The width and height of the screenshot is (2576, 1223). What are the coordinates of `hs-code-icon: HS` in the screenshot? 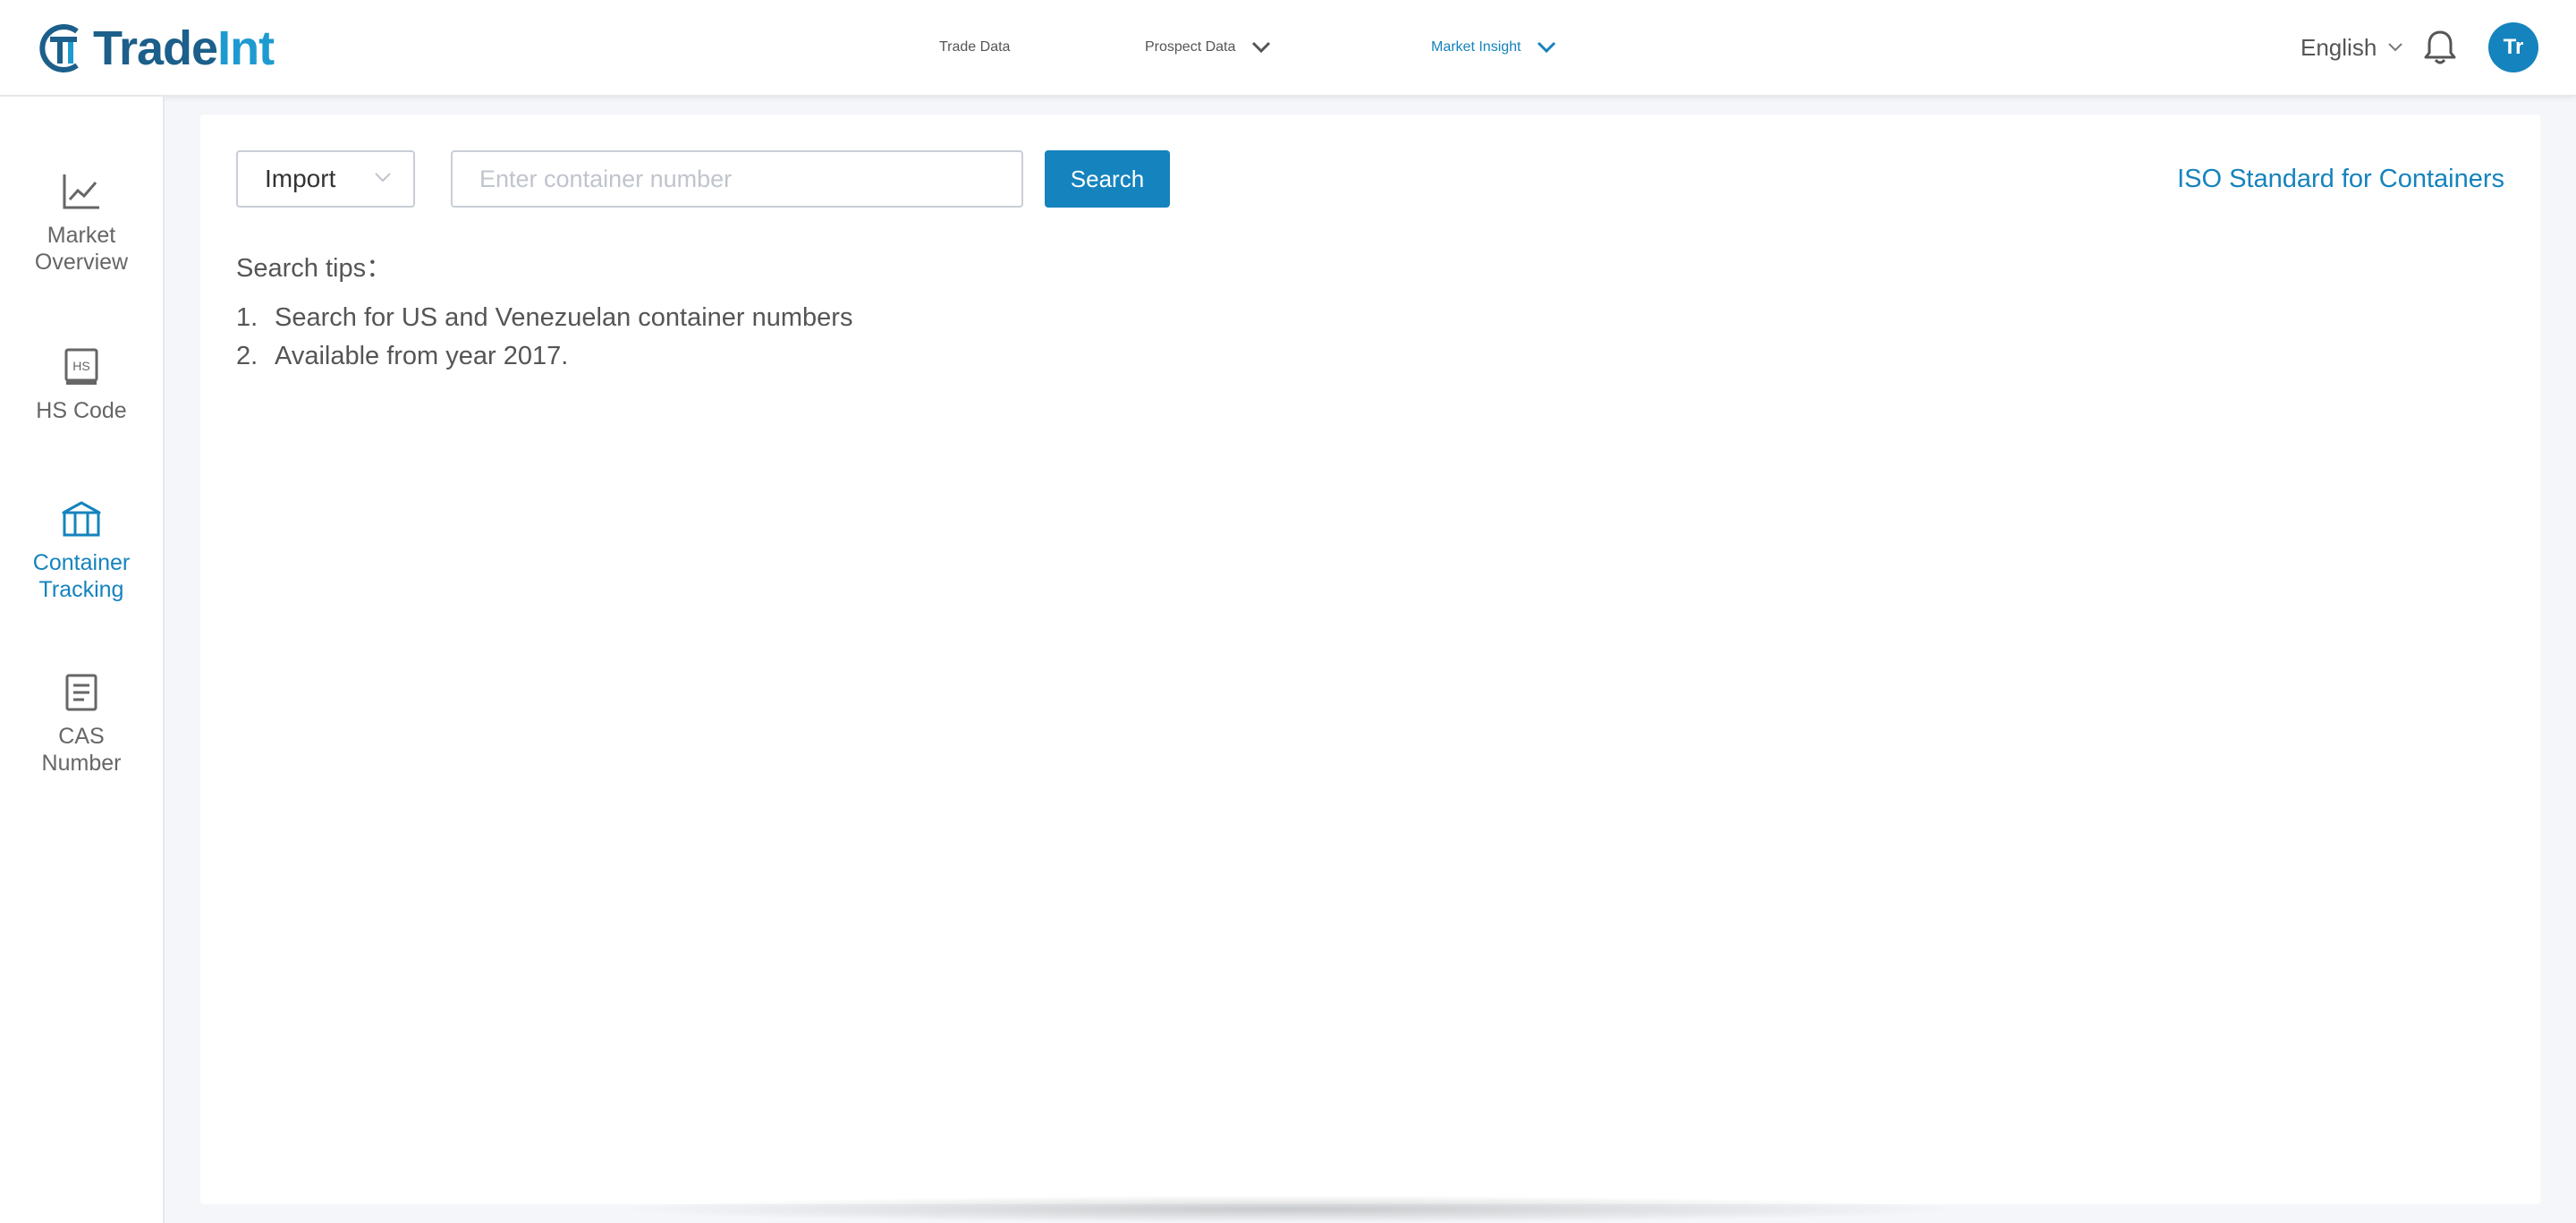 It's located at (81, 366).